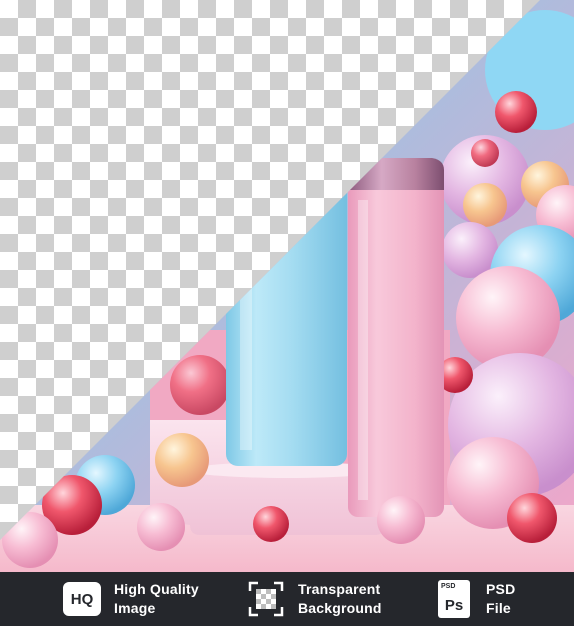 This screenshot has width=574, height=626. I want to click on badge-sublabel: Background, so click(340, 608).